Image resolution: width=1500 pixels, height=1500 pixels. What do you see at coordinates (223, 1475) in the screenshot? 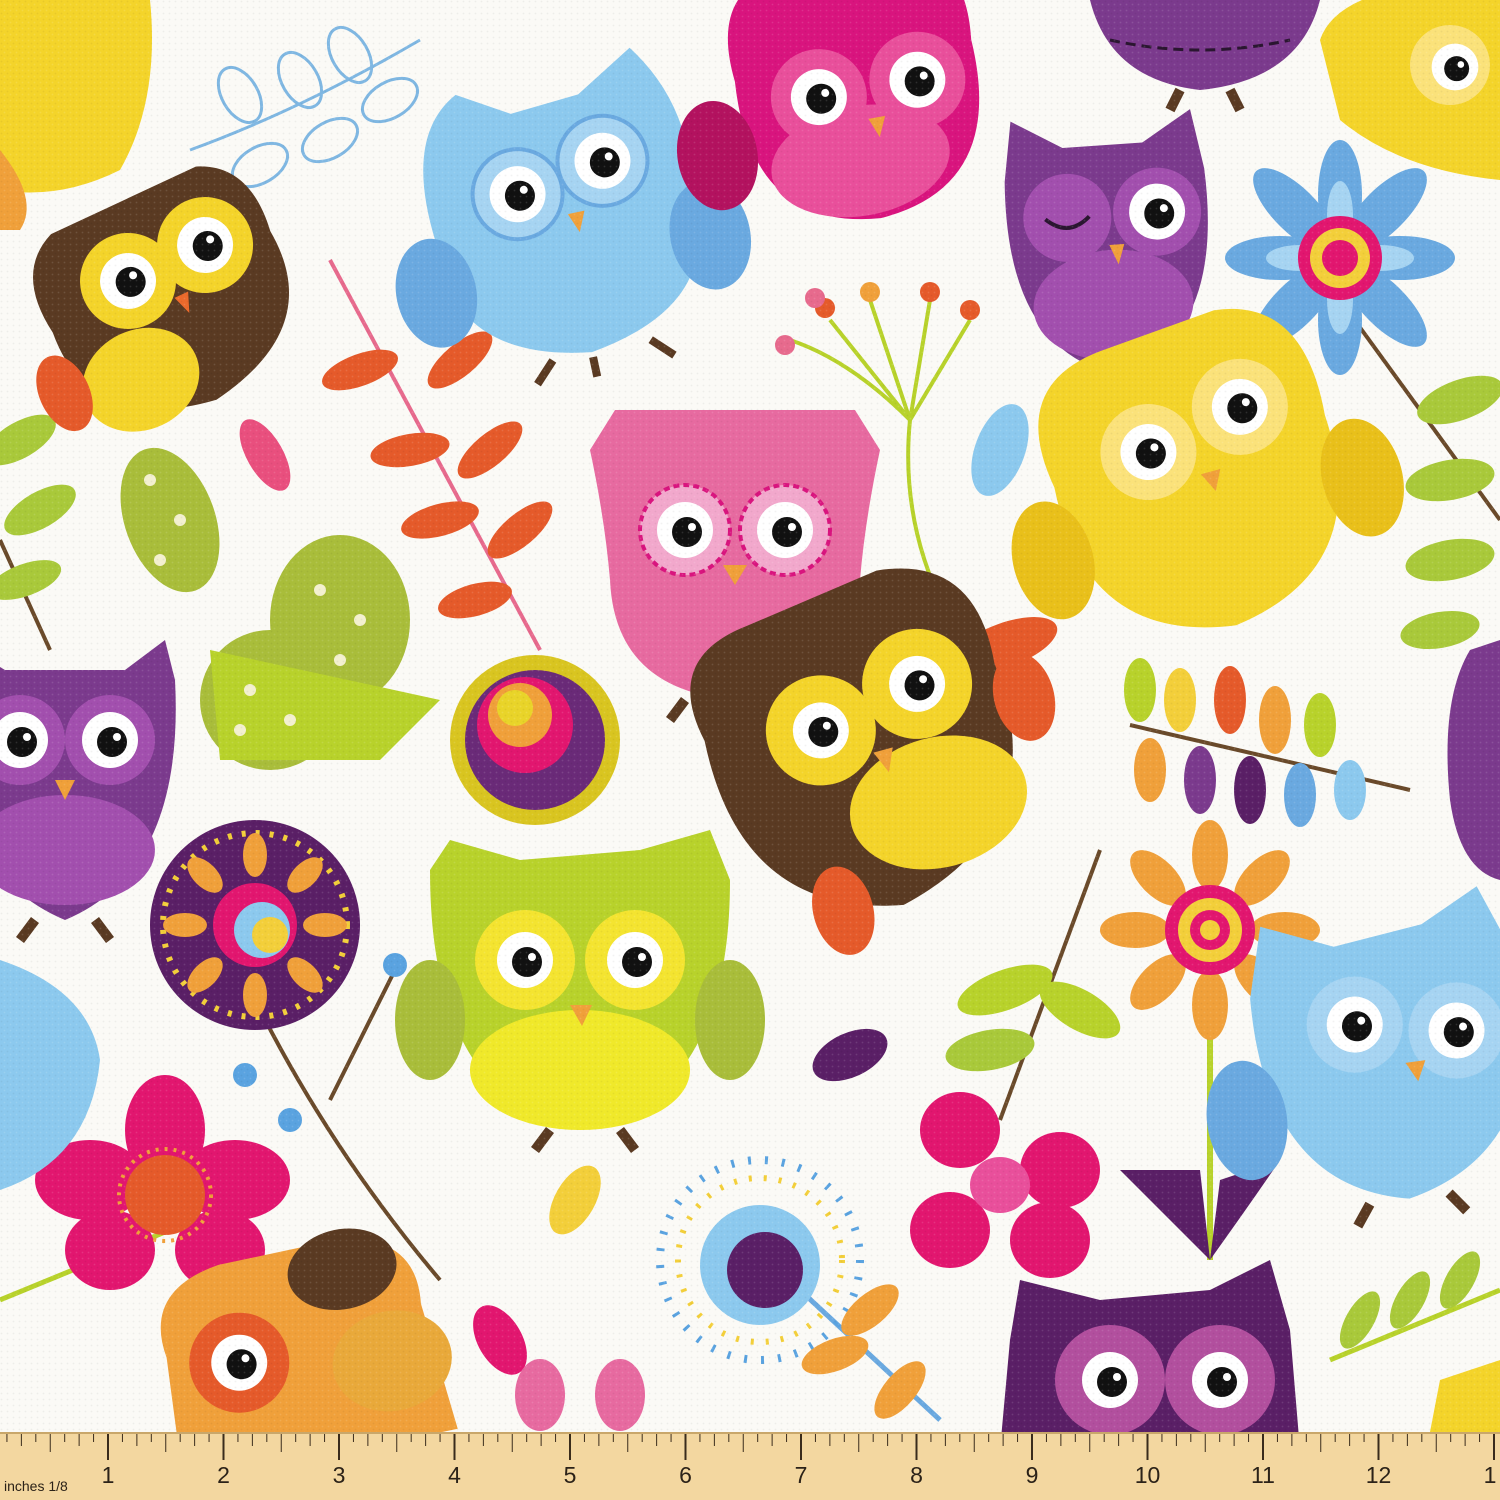
I see `ruler-number: 2` at bounding box center [223, 1475].